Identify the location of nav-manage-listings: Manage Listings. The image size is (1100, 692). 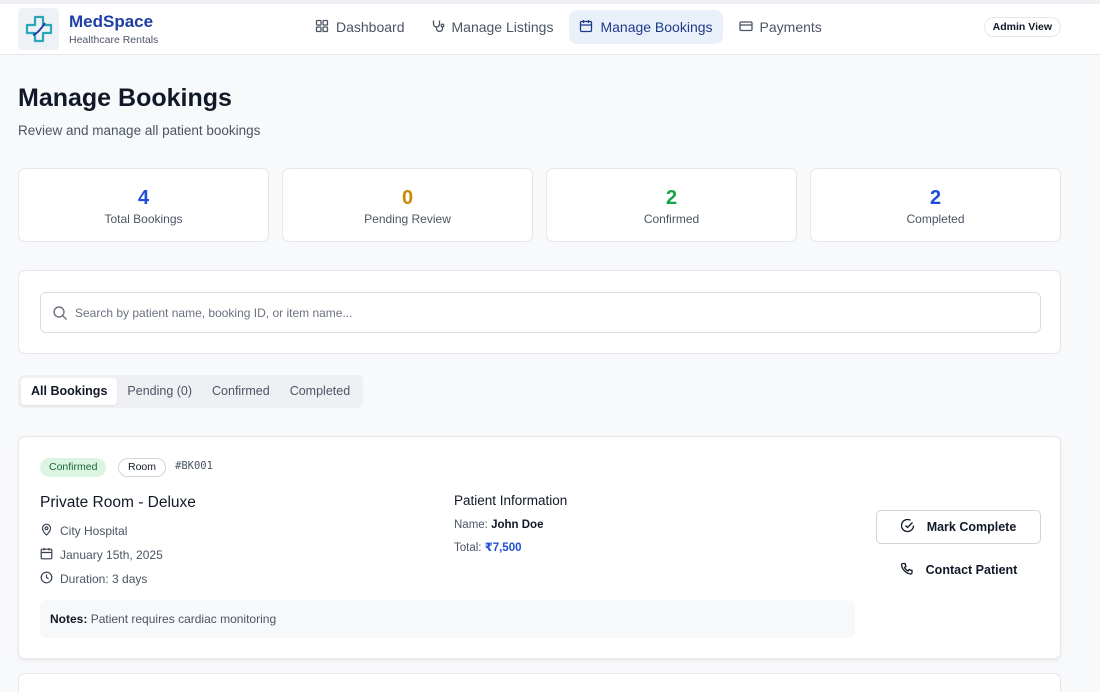
(492, 27).